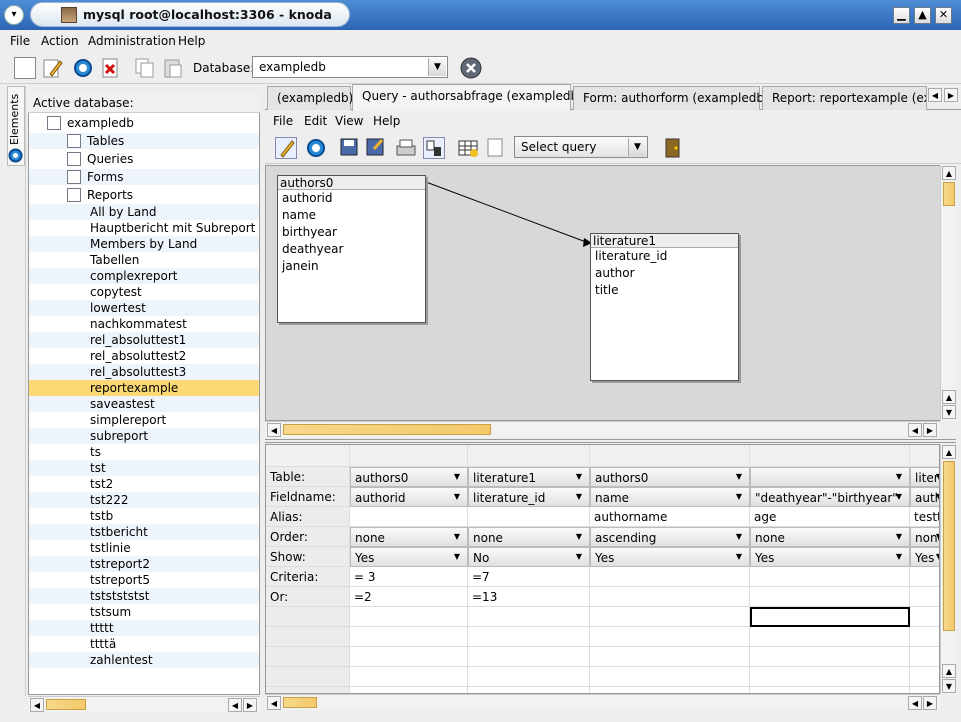  What do you see at coordinates (144, 212) in the screenshot?
I see `tree-item-report: All by Land` at bounding box center [144, 212].